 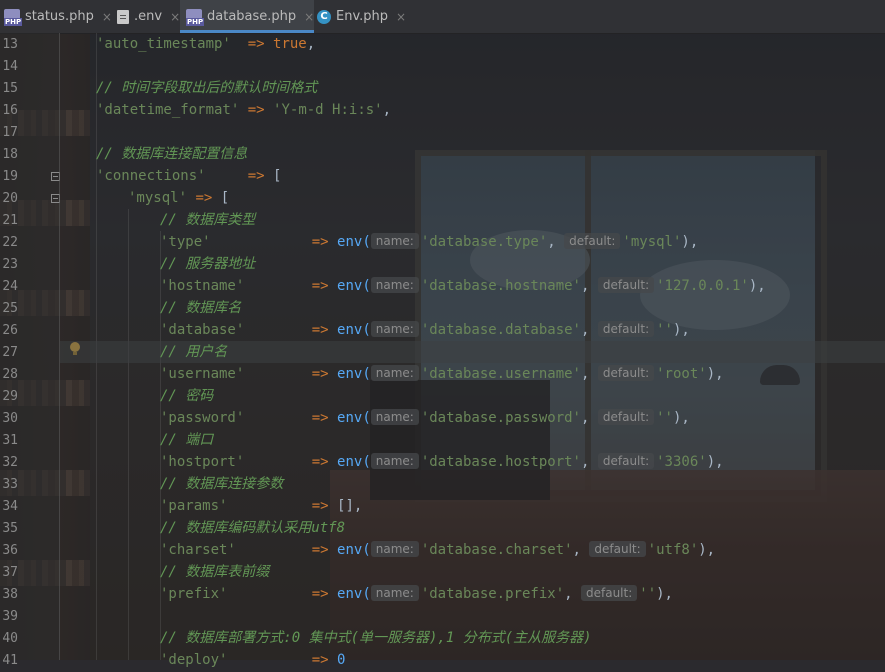 What do you see at coordinates (10, 462) in the screenshot?
I see `line-number: 32` at bounding box center [10, 462].